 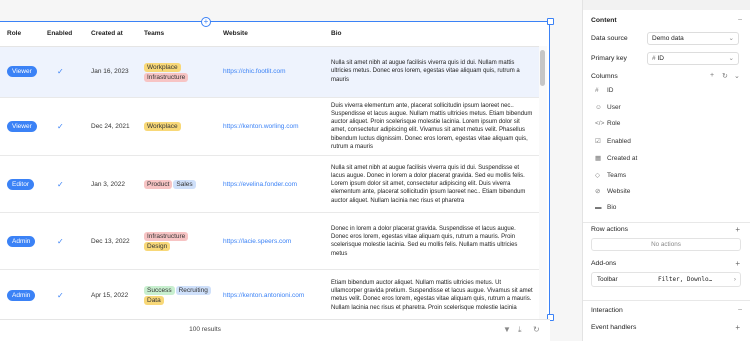 What do you see at coordinates (507, 329) in the screenshot?
I see `filter-icon: ▼` at bounding box center [507, 329].